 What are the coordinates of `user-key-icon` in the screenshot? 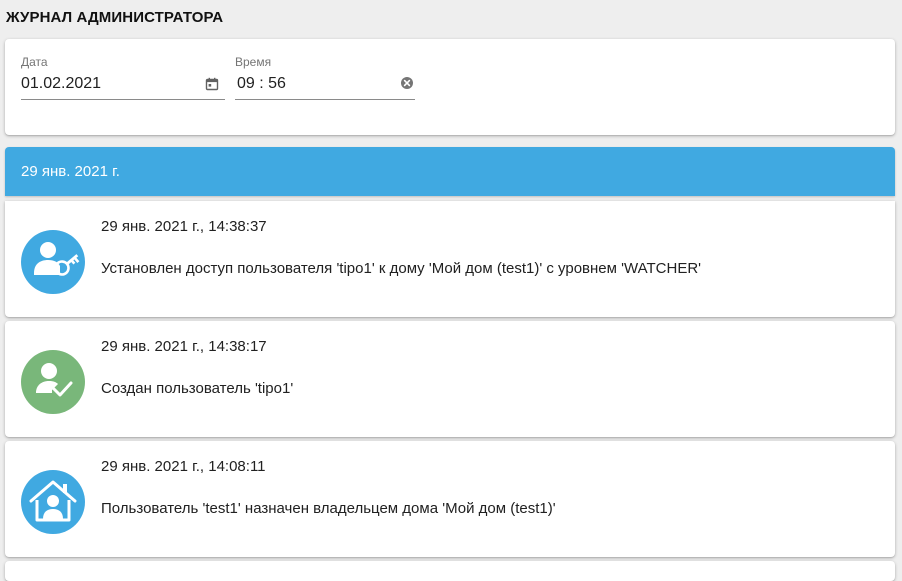 It's located at (53, 262).